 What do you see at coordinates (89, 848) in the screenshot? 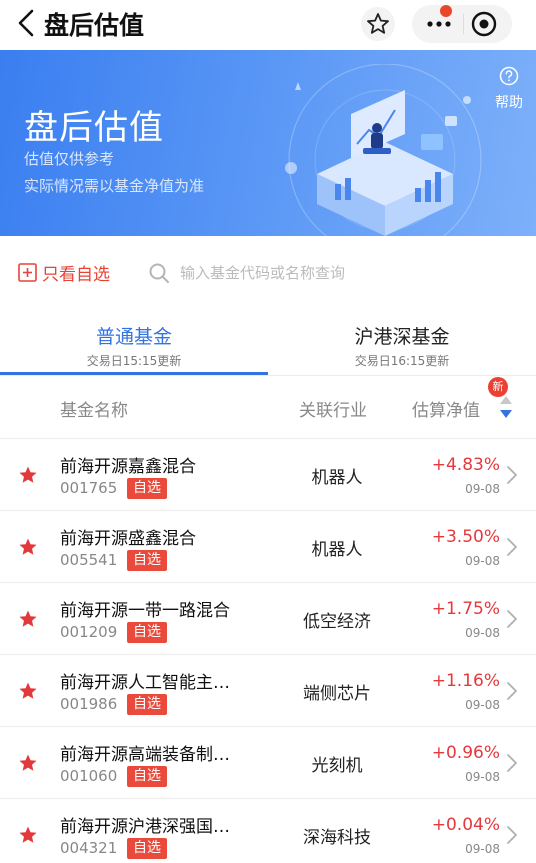
I see `fund-code: 004321` at bounding box center [89, 848].